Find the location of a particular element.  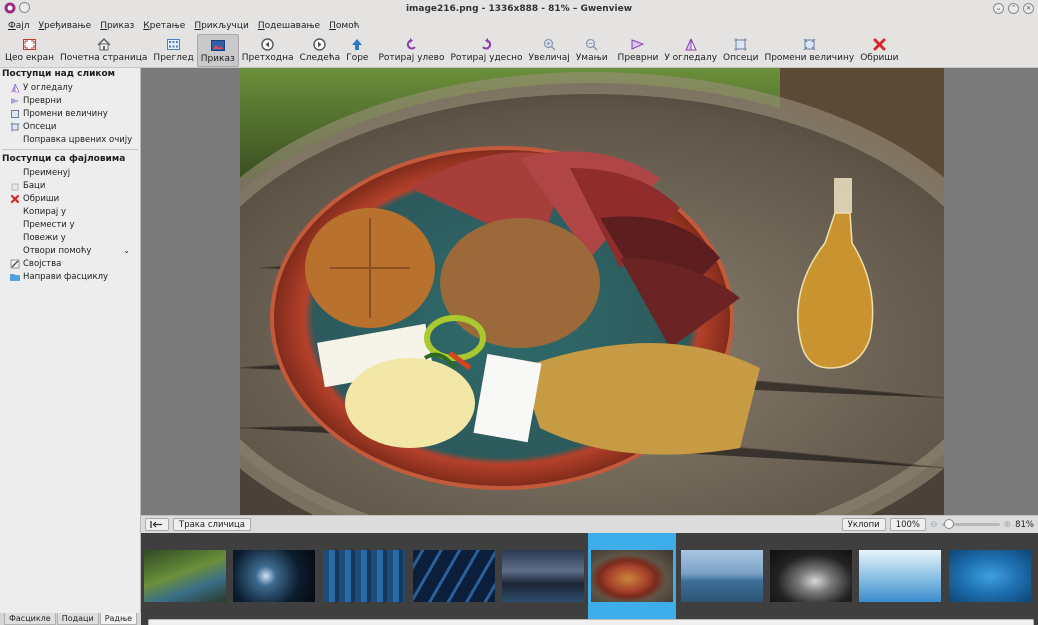

flip-label: Преврни is located at coordinates (638, 58).